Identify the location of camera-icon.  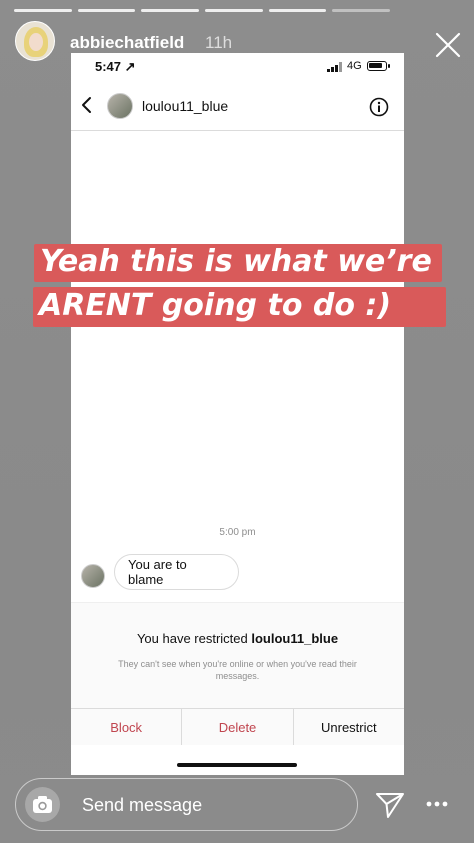
(42, 804).